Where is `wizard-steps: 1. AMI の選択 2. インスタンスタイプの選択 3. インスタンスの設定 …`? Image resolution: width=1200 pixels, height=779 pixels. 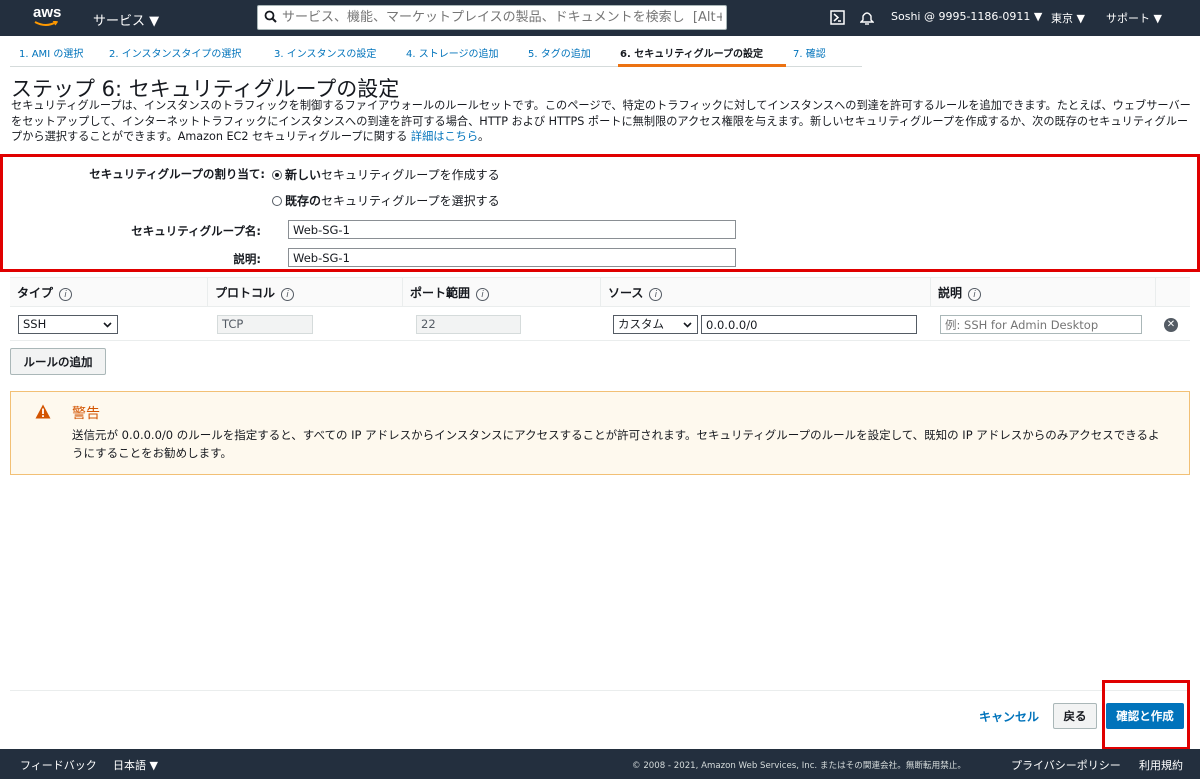 wizard-steps: 1. AMI の選択 2. インスタンスタイプの選択 3. インスタンスの設定 … is located at coordinates (436, 53).